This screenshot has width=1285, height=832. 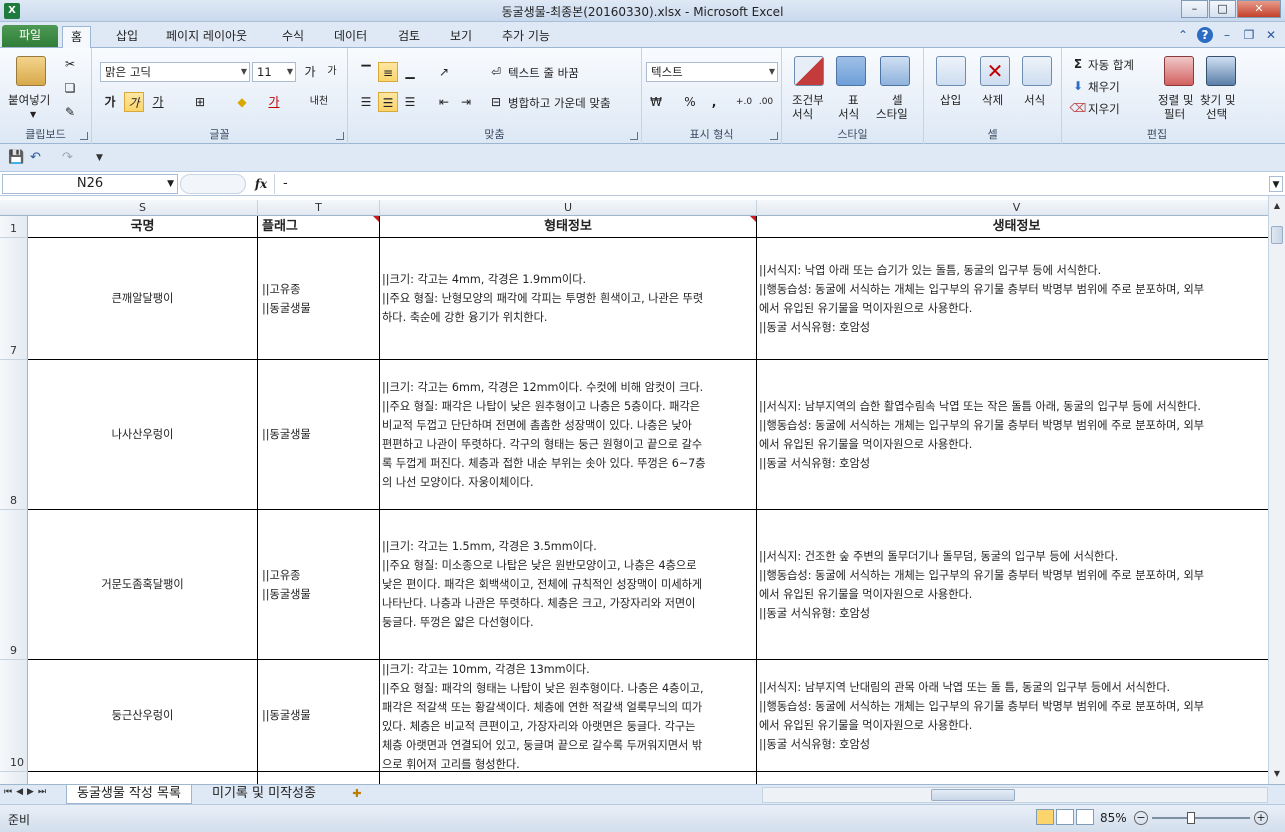 What do you see at coordinates (1012, 227) in the screenshot?
I see `header-cell-eco: 생태정보` at bounding box center [1012, 227].